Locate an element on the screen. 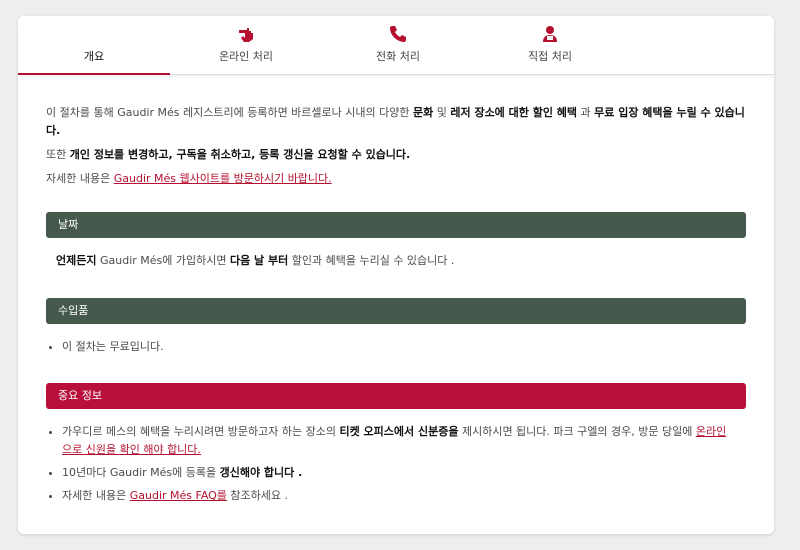 Image resolution: width=800 pixels, height=550 pixels. date-bold: 언제든지 is located at coordinates (76, 260).